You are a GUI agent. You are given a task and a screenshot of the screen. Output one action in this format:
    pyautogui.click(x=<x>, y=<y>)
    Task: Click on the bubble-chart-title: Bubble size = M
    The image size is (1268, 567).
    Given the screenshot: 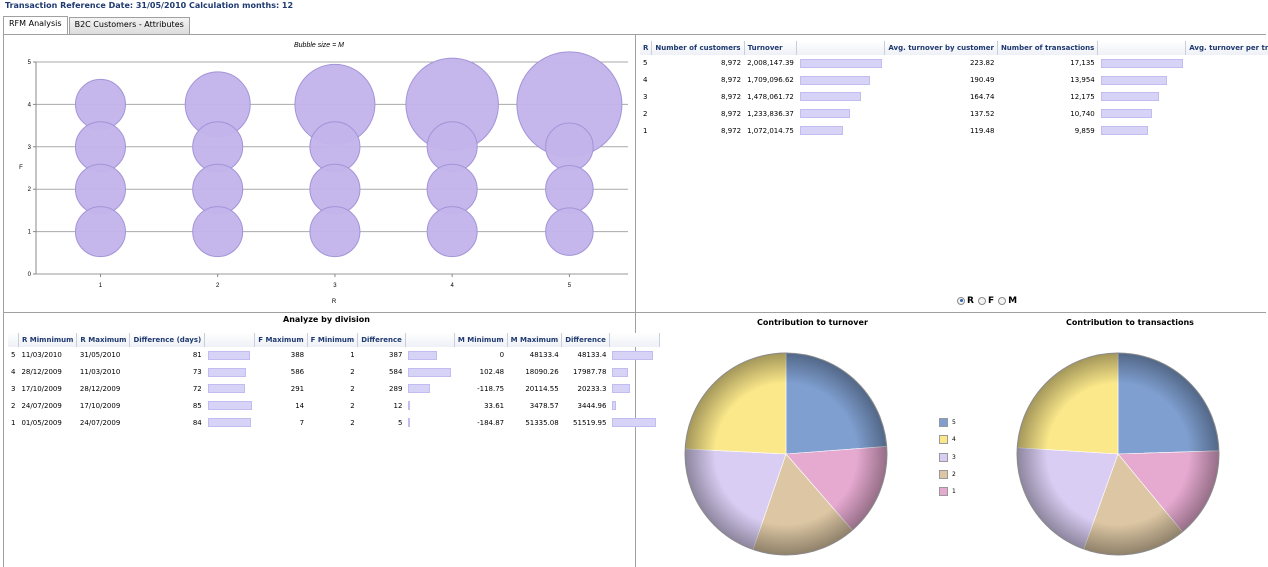 What is the action you would take?
    pyautogui.click(x=319, y=45)
    